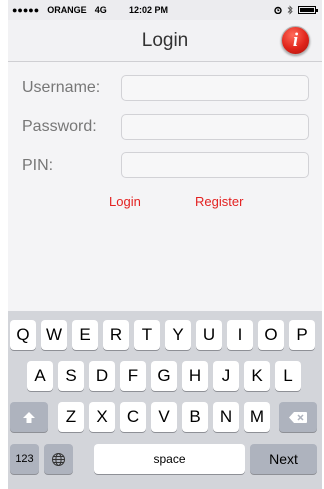  I want to click on space-key: space, so click(169, 459).